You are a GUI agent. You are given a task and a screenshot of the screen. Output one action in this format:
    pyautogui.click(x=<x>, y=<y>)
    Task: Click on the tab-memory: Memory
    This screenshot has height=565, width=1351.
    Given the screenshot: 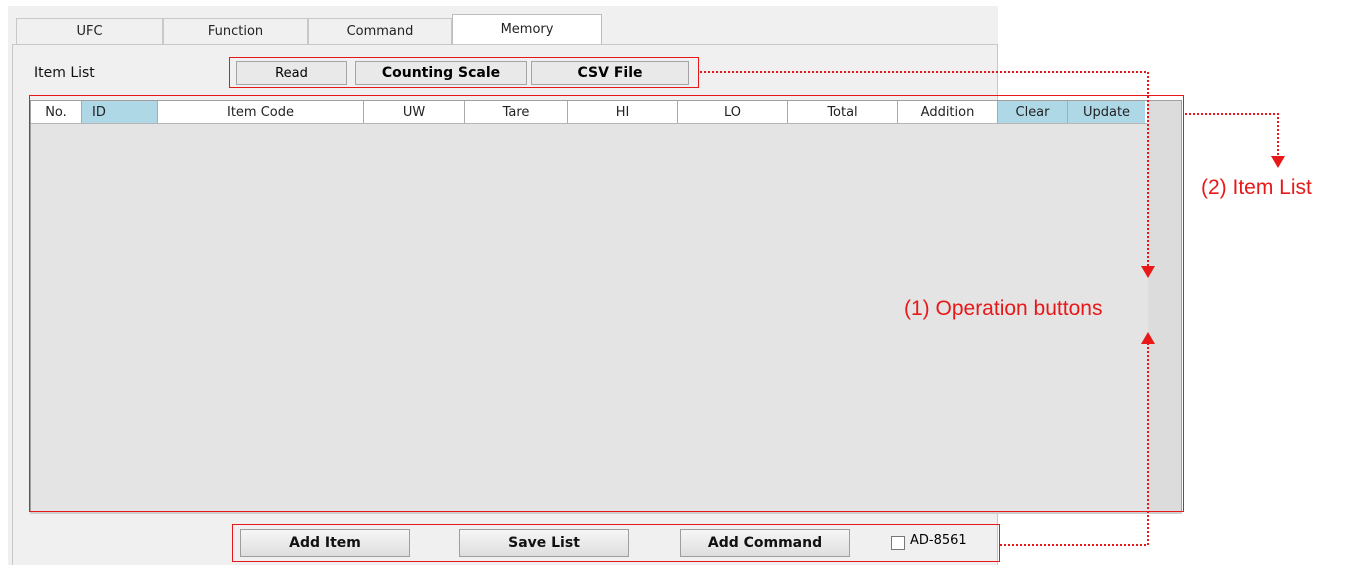 What is the action you would take?
    pyautogui.click(x=527, y=29)
    